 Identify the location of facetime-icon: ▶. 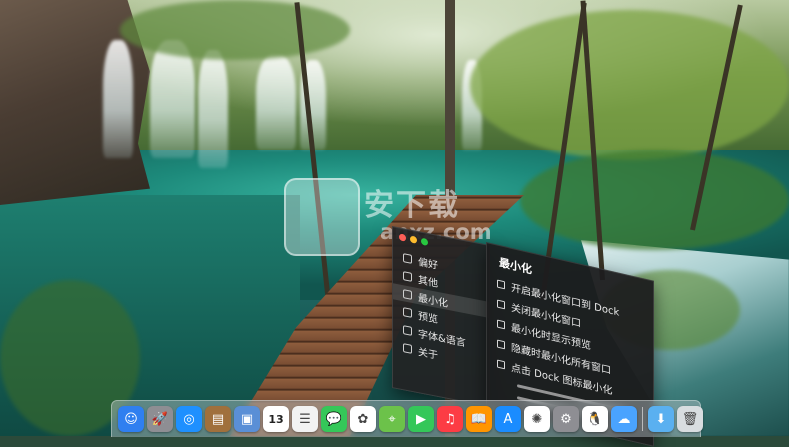
(421, 419).